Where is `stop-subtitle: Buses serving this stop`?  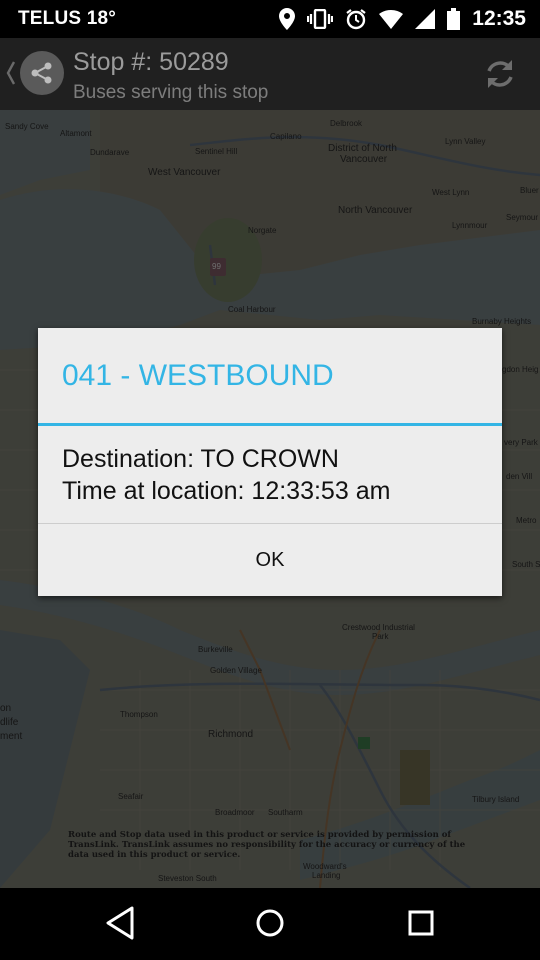 stop-subtitle: Buses serving this stop is located at coordinates (171, 92).